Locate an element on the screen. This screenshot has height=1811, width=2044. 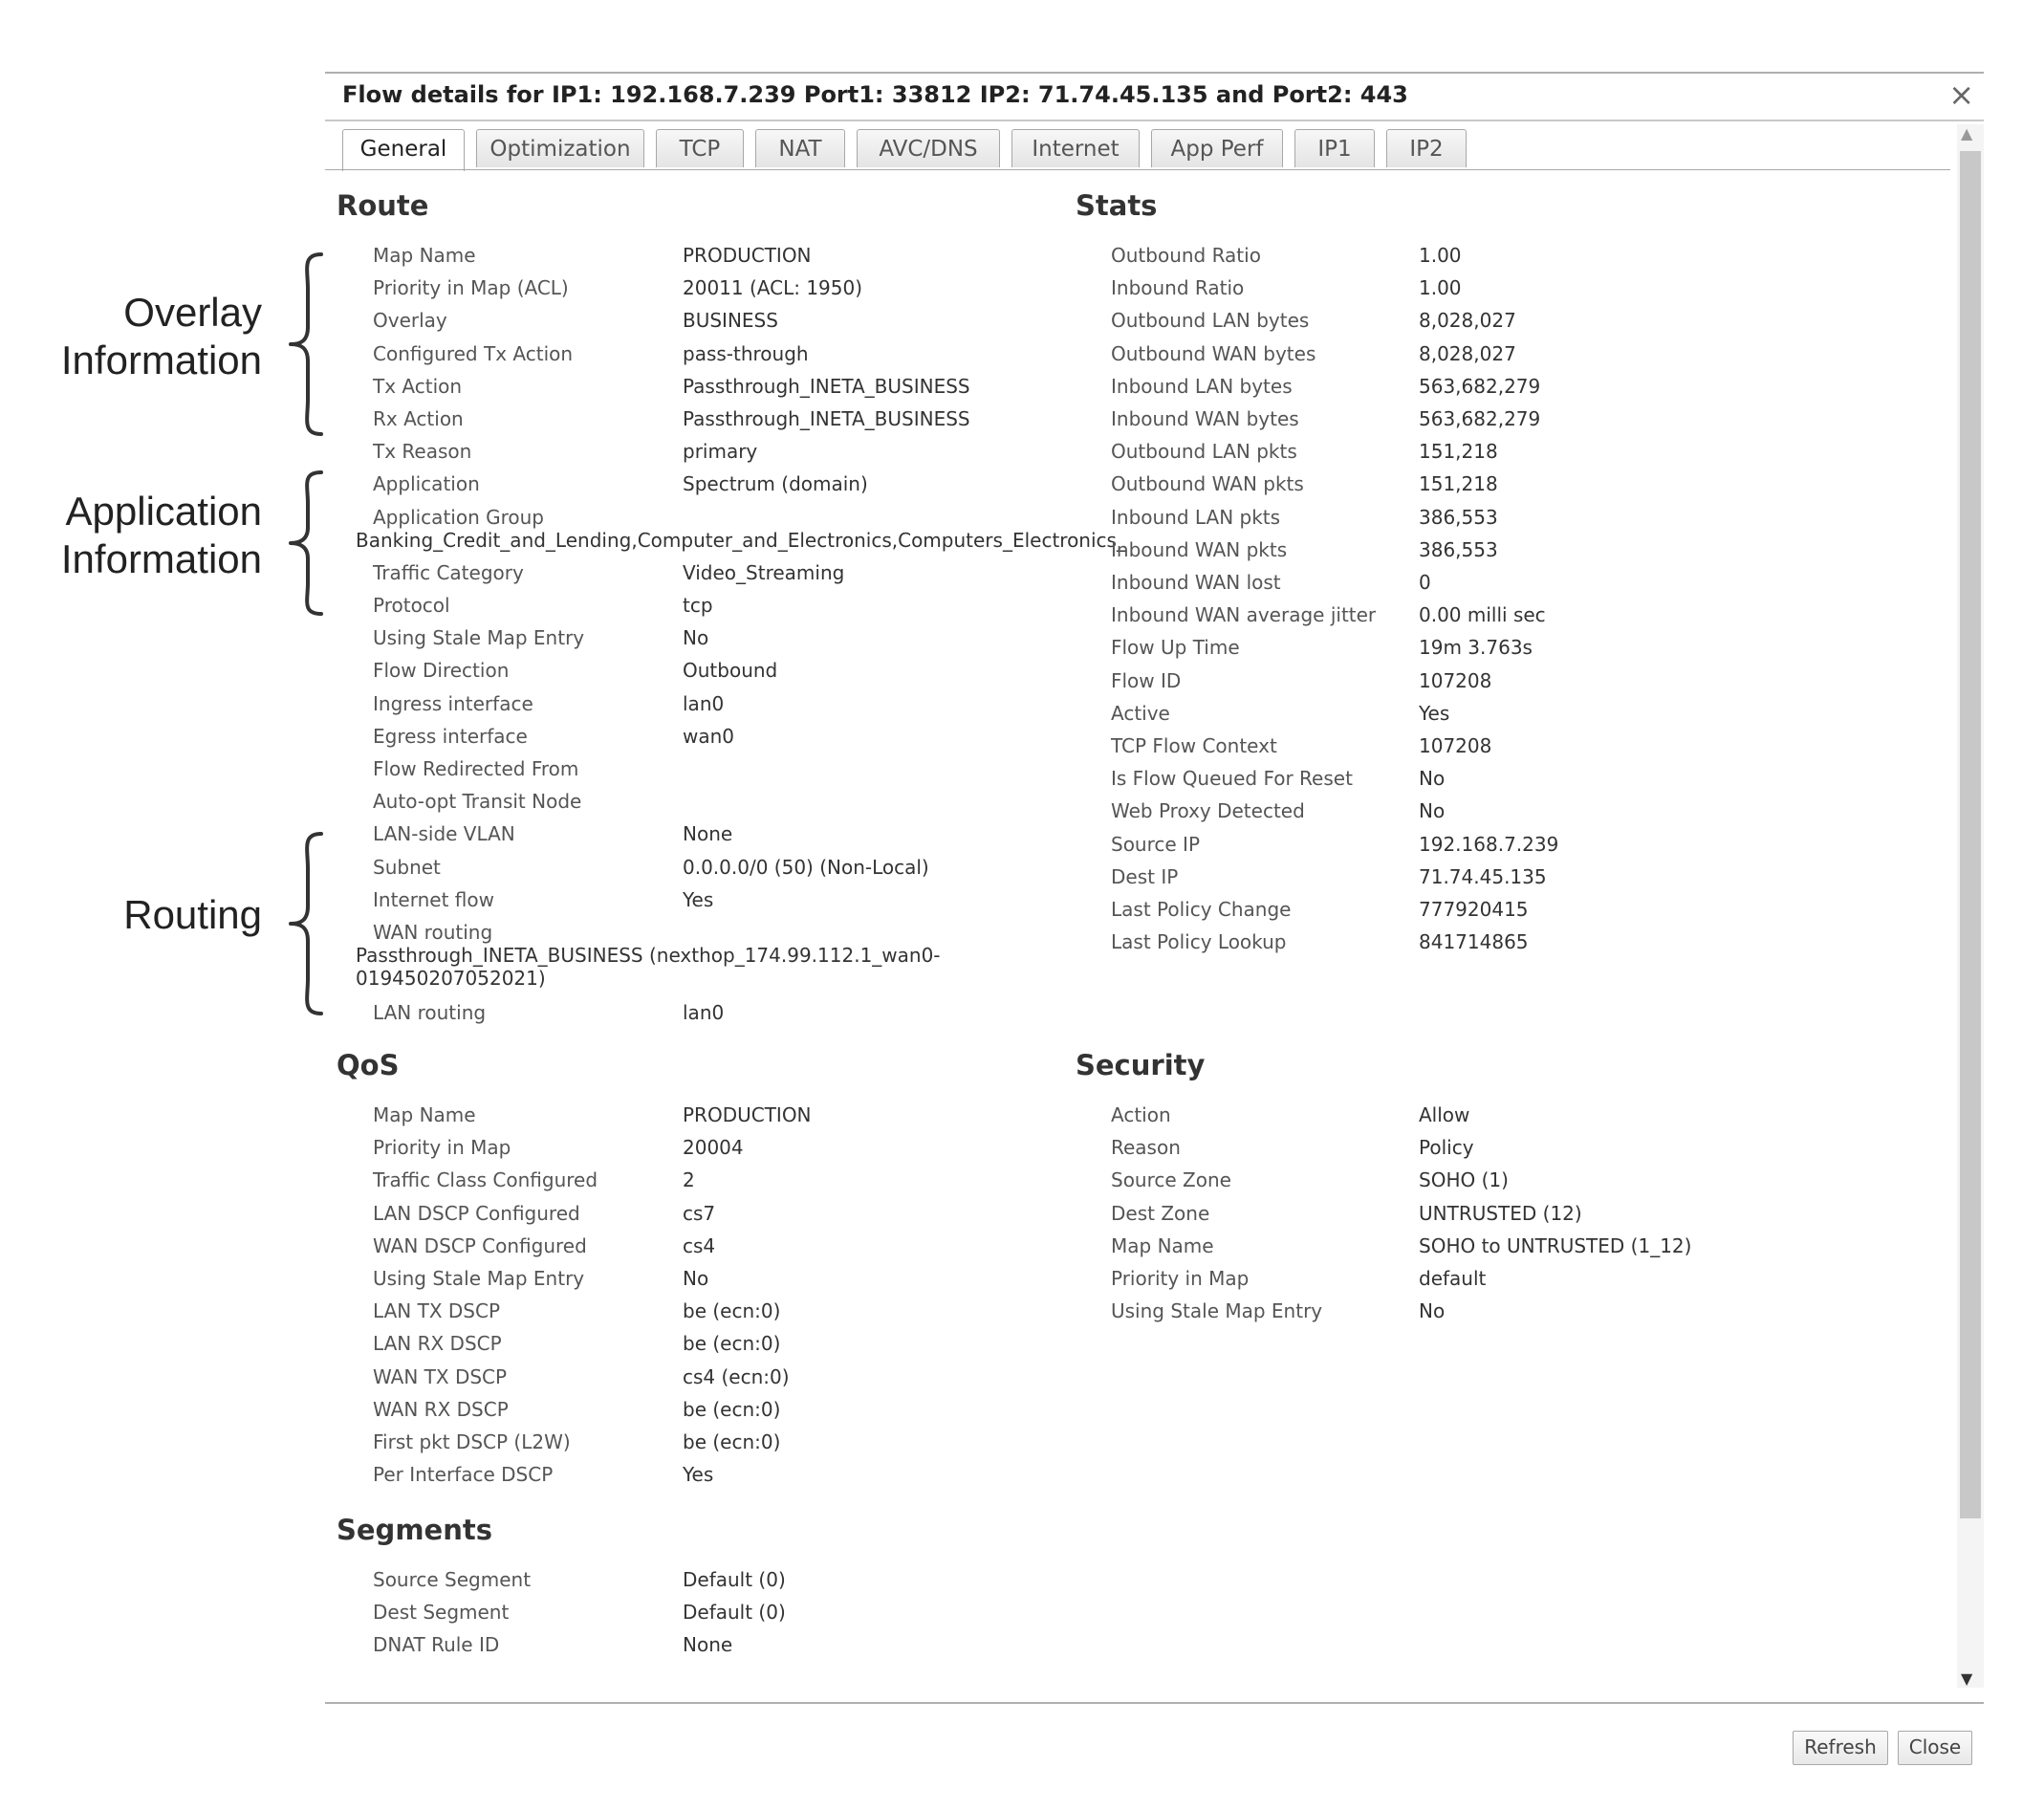
row-label: Overlay is located at coordinates (410, 321).